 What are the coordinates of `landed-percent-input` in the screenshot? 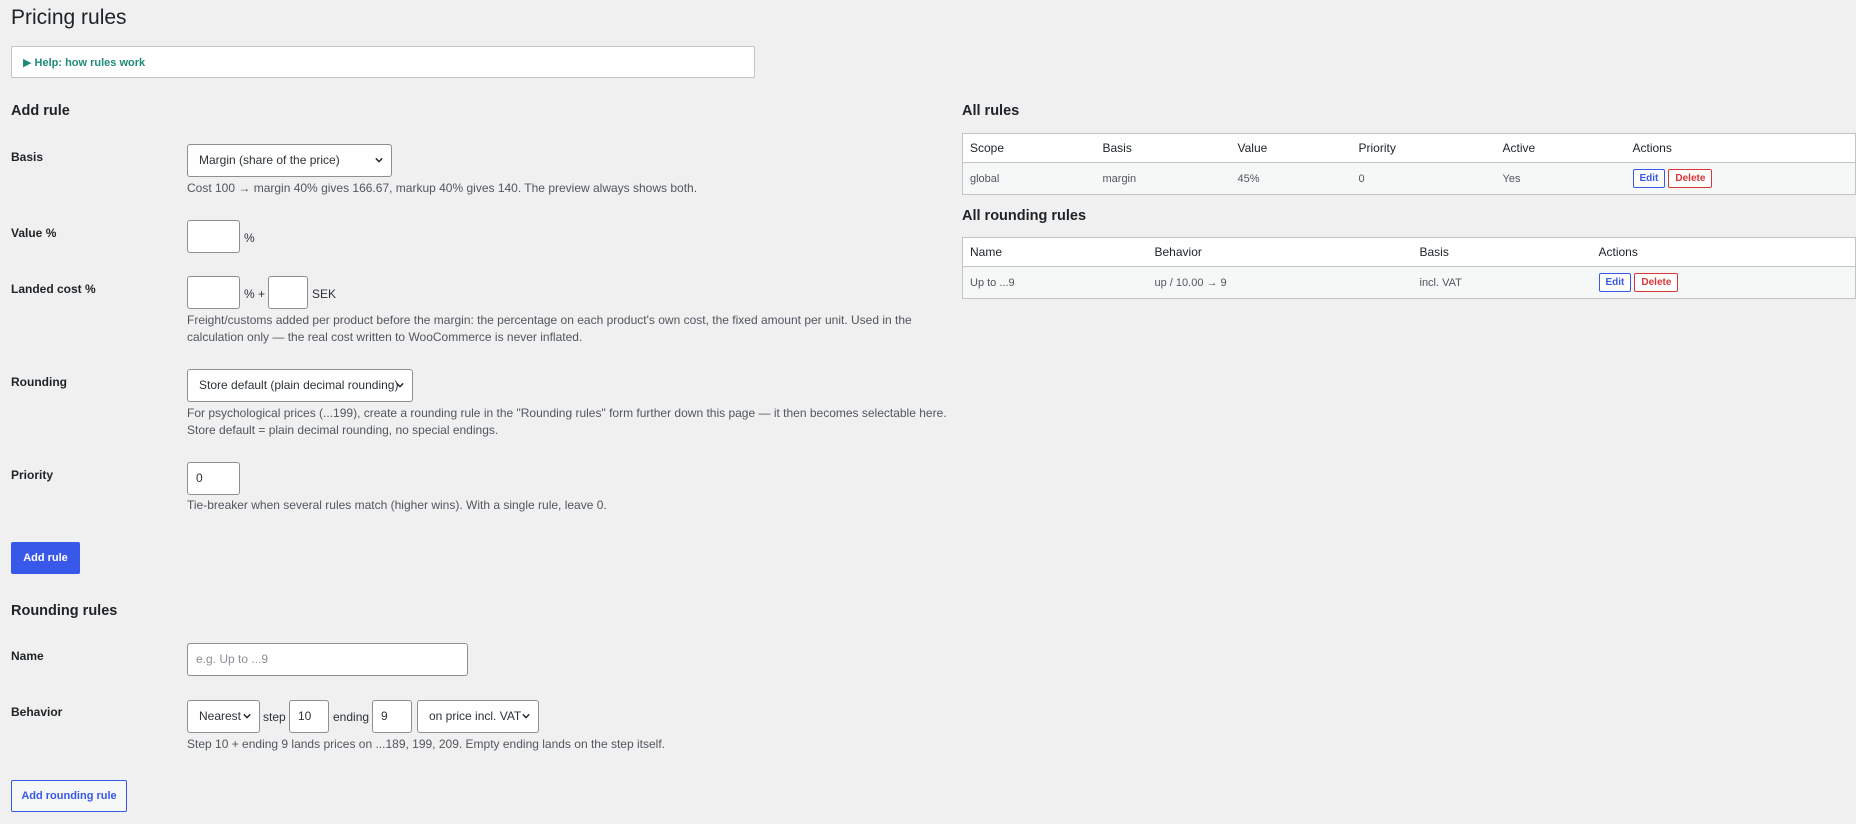 It's located at (213, 292).